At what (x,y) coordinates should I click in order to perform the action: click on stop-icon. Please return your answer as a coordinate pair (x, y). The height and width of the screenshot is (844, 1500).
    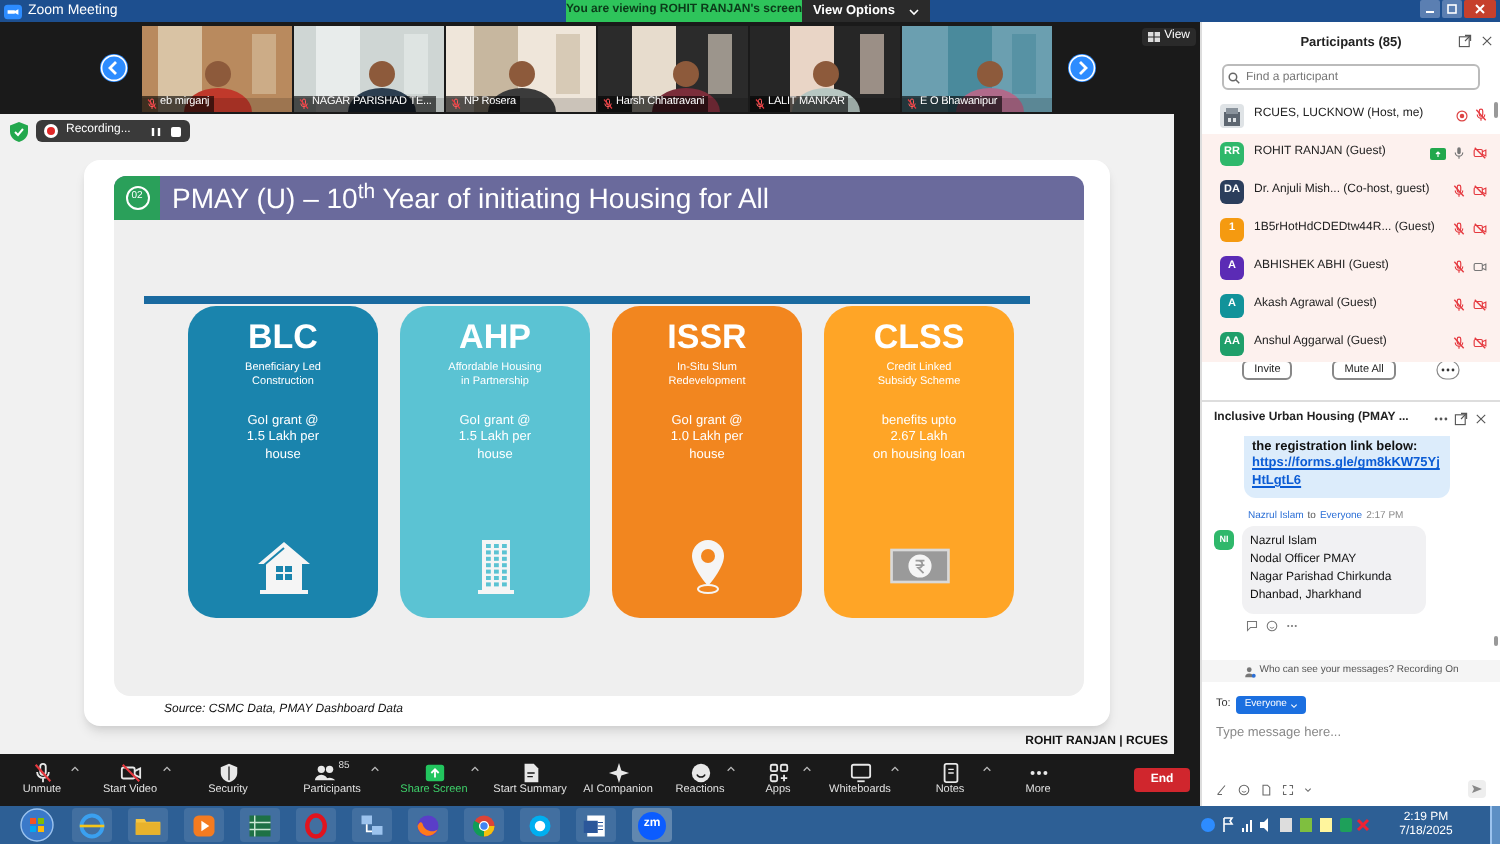
    Looking at the image, I should click on (176, 131).